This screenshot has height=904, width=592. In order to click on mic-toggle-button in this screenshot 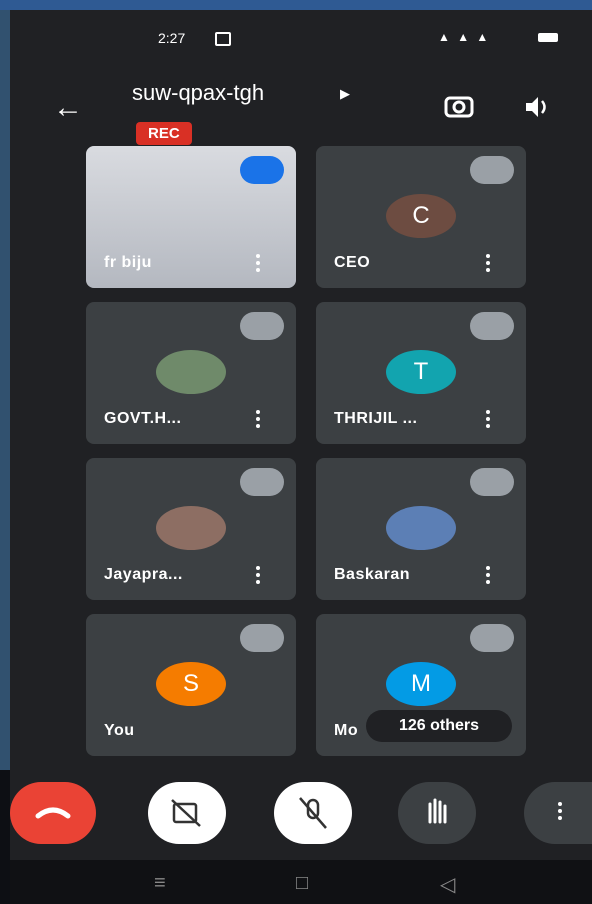, I will do `click(313, 813)`.